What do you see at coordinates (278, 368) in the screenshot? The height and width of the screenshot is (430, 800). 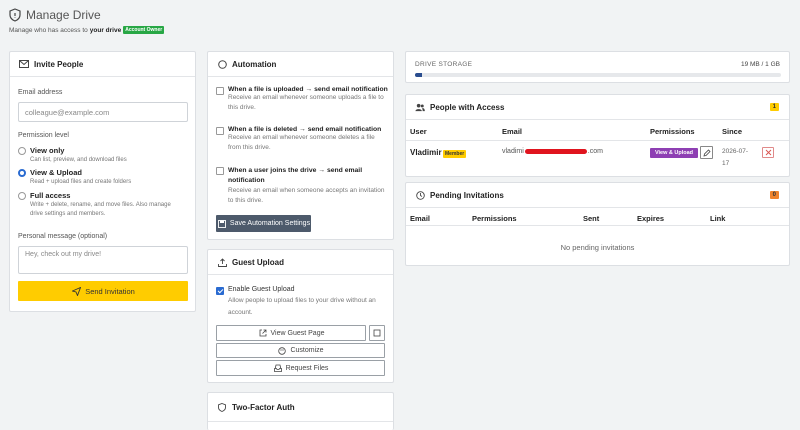 I see `inbox-icon` at bounding box center [278, 368].